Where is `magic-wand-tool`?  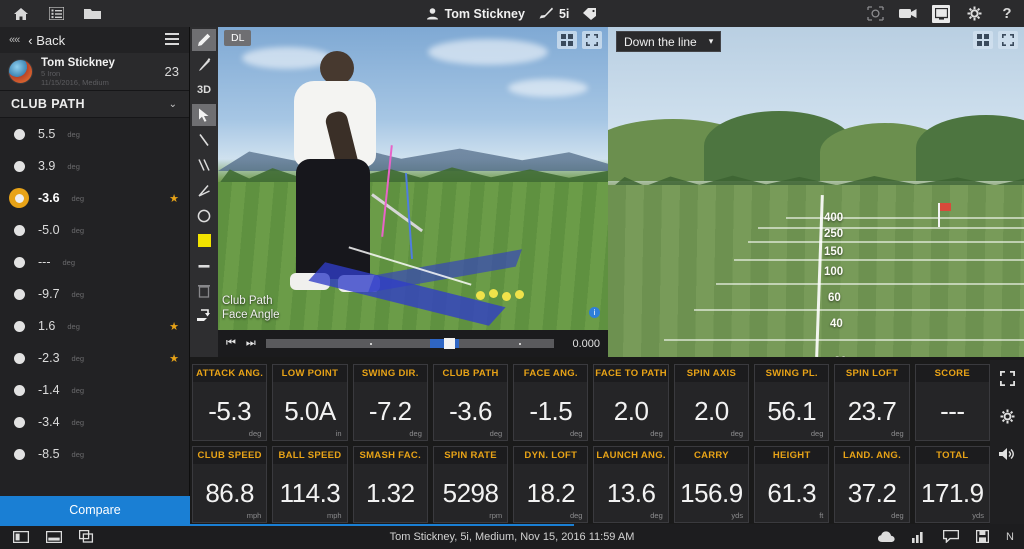
magic-wand-tool is located at coordinates (204, 65).